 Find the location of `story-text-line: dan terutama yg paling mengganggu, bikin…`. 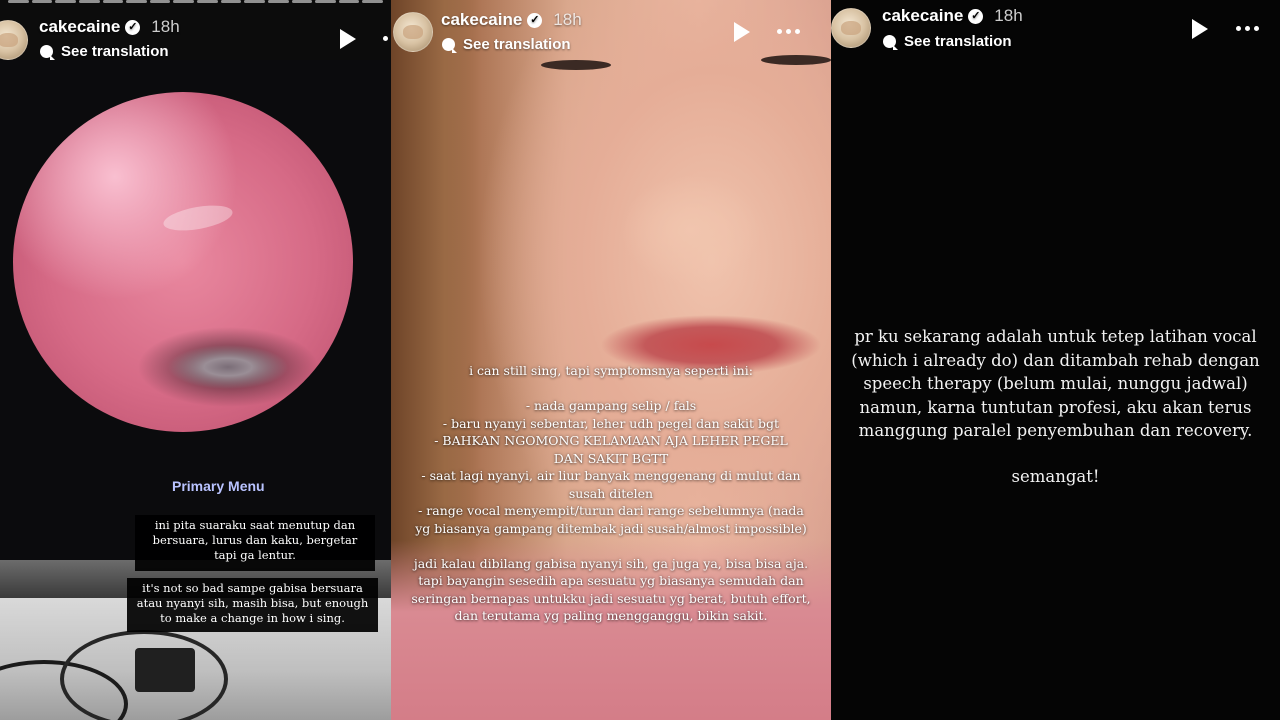

story-text-line: dan terutama yg paling mengganggu, bikin… is located at coordinates (611, 615).